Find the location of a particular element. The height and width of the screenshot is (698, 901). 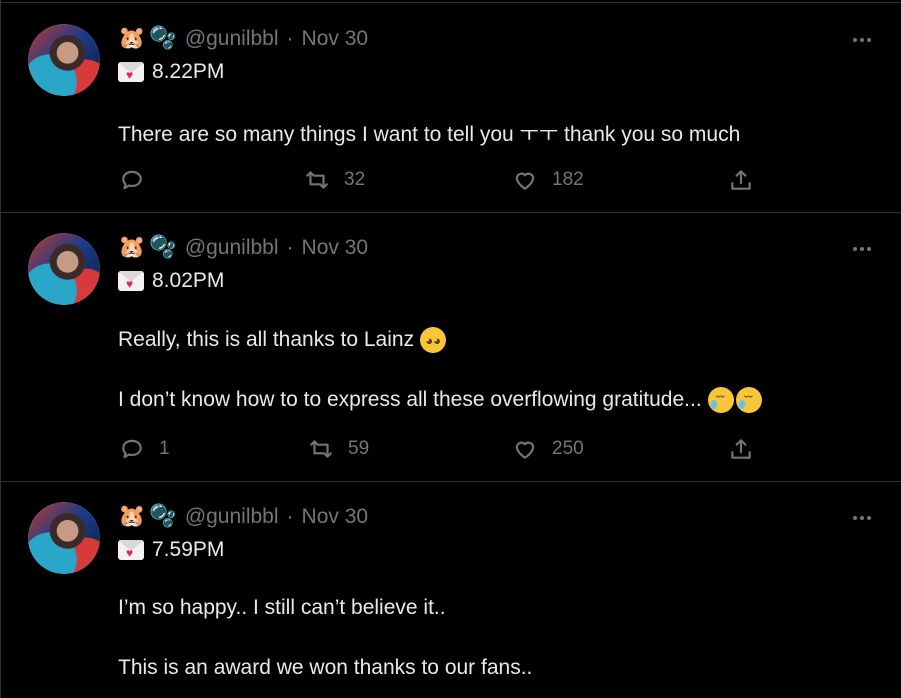

reply-button is located at coordinates (139, 180).